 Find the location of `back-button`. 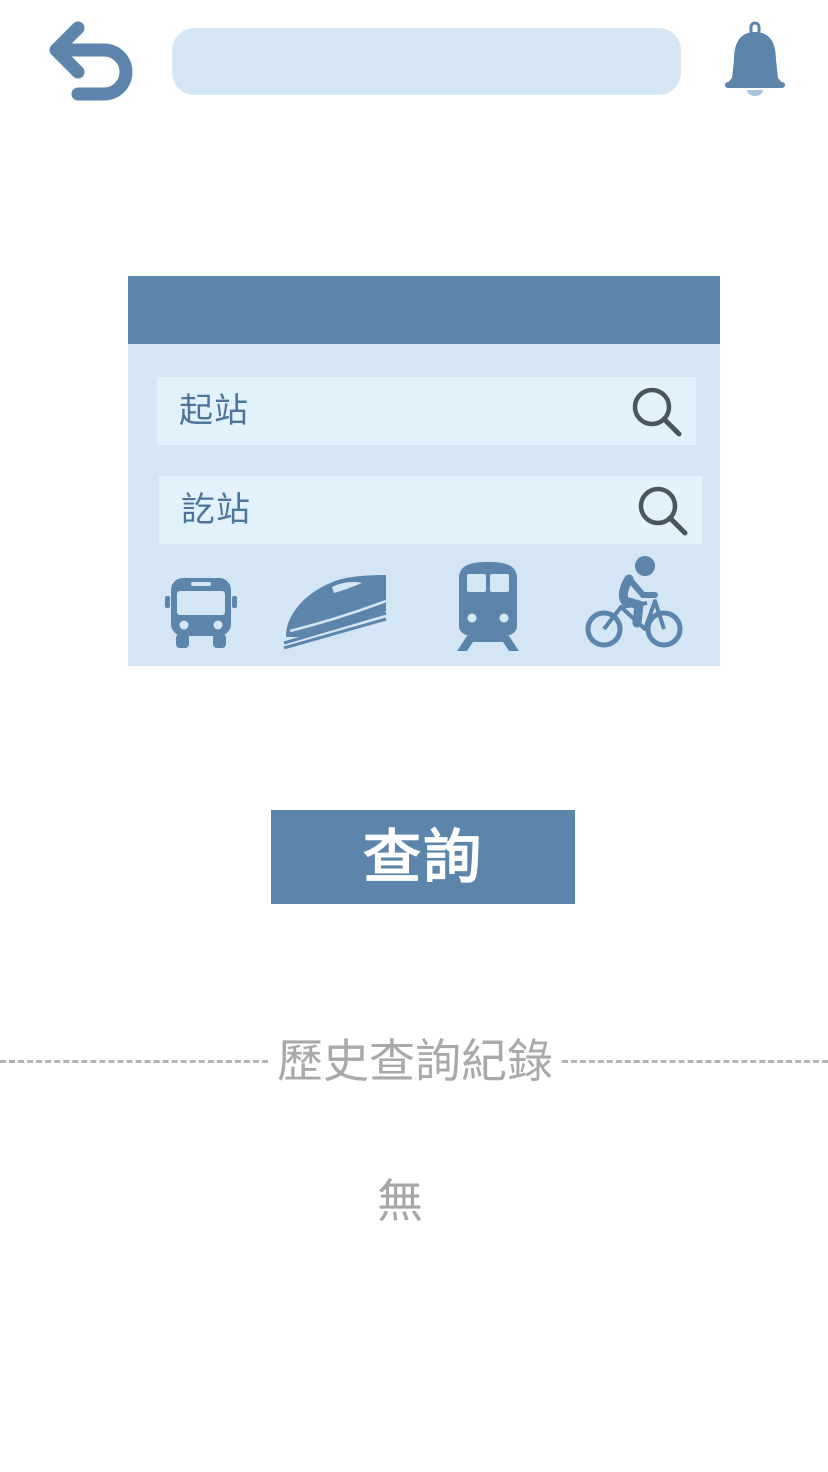

back-button is located at coordinates (91, 61).